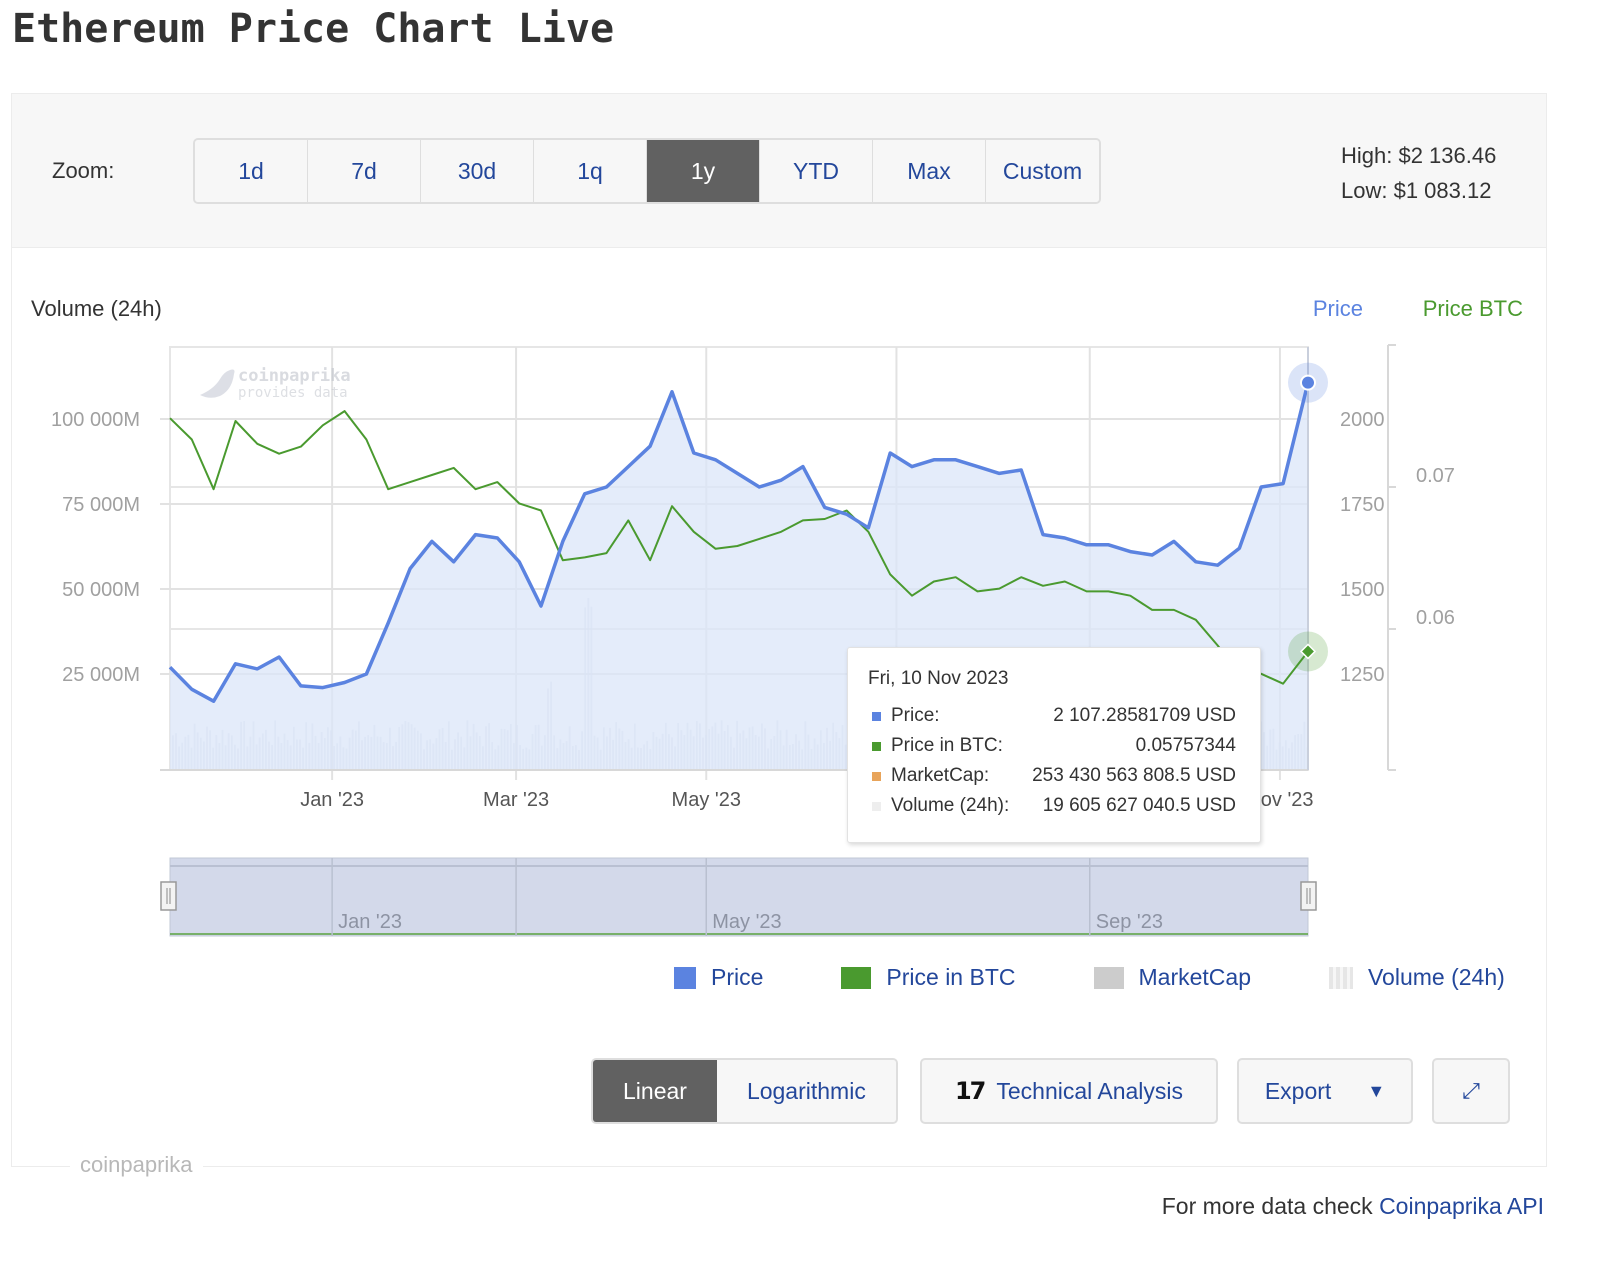  I want to click on tooltip-value: 19 605 627 040.5 USD, so click(1139, 805).